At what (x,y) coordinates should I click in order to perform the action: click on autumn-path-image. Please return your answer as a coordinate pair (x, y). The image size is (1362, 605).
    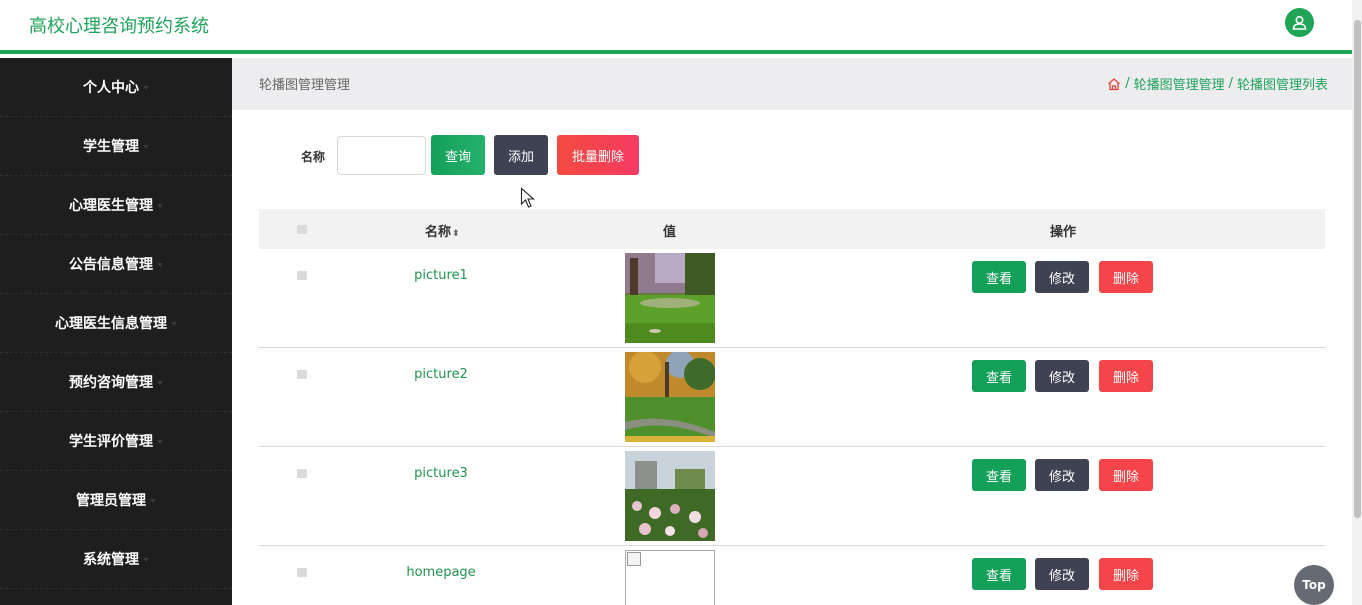
    Looking at the image, I should click on (670, 397).